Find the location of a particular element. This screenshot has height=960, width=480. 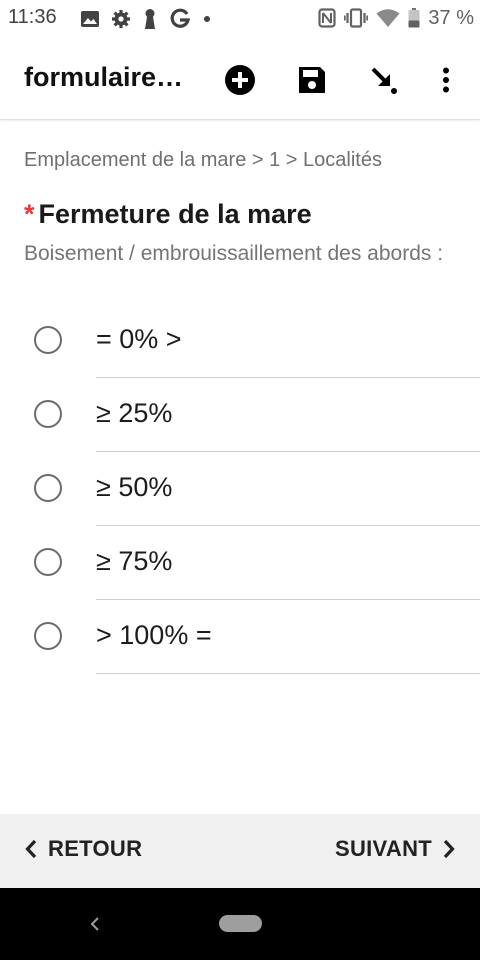

status-time: 11:36 is located at coordinates (32, 17).